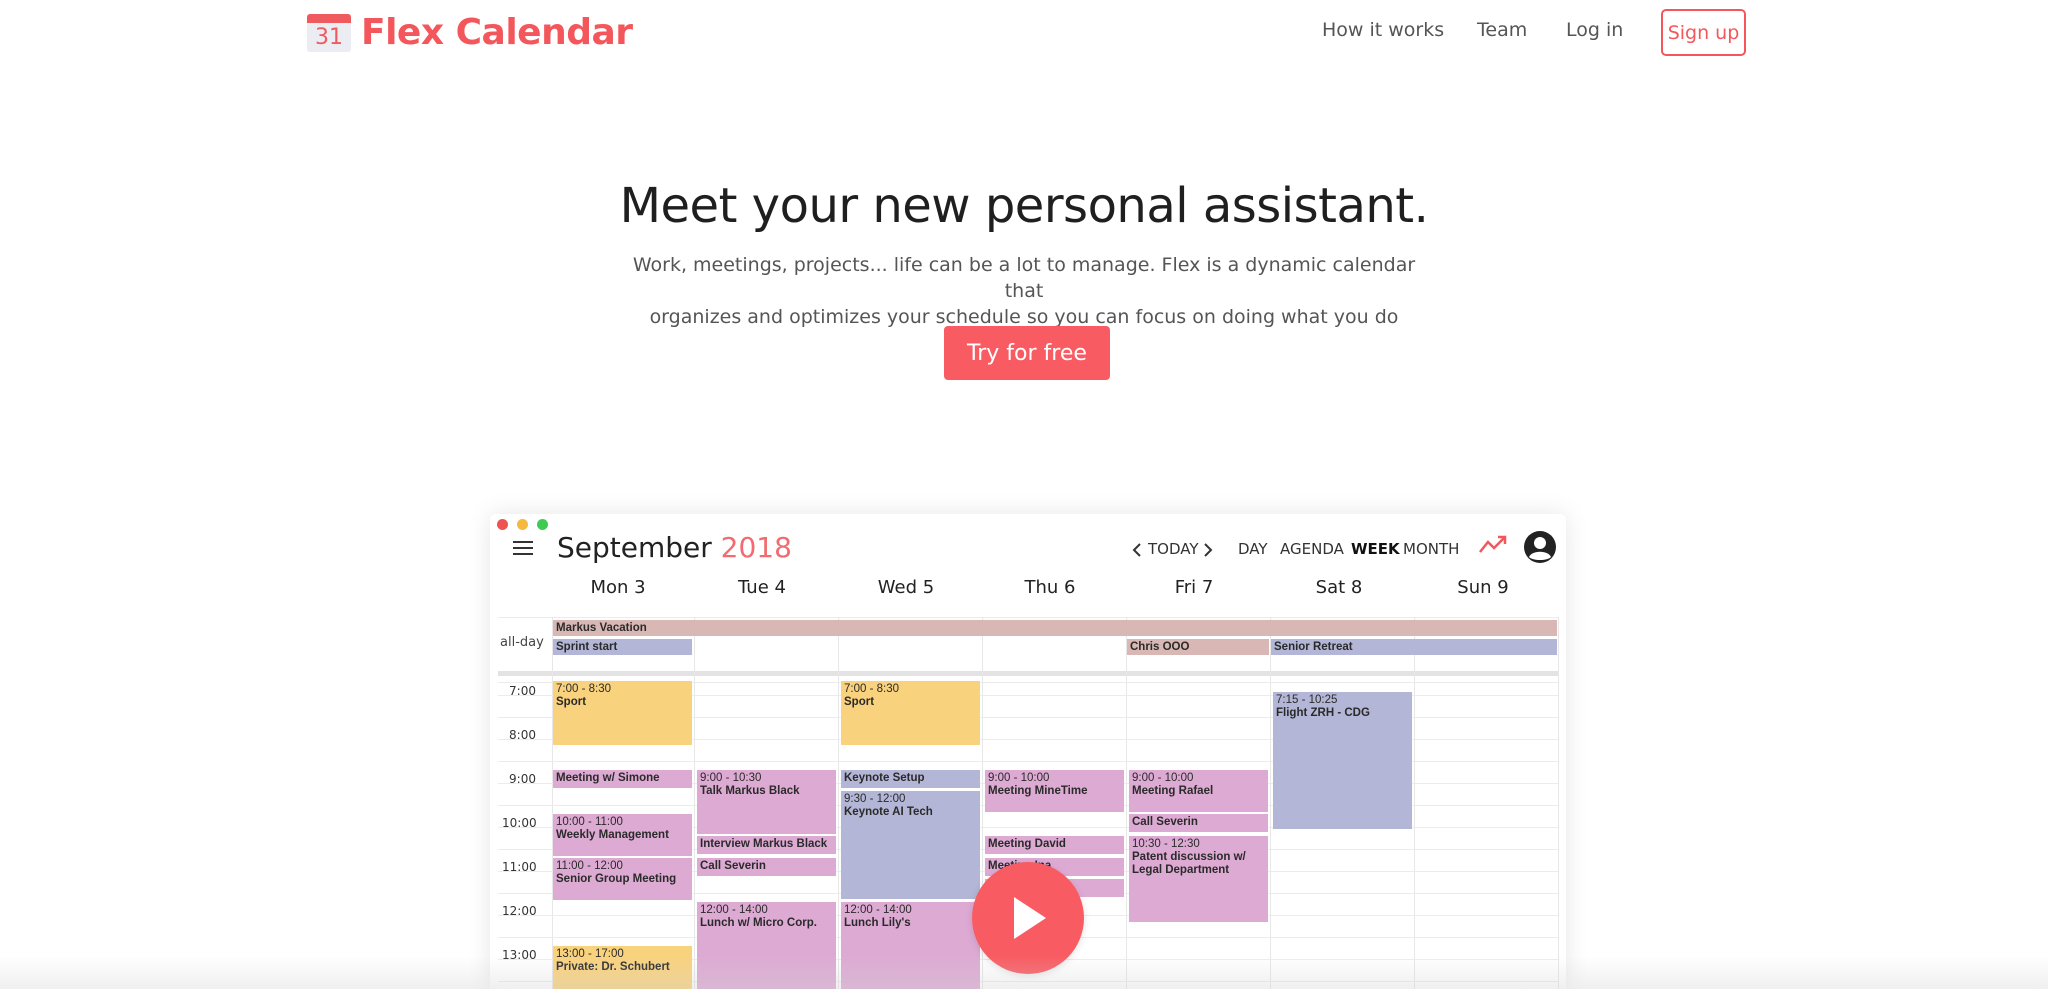  I want to click on allday-event: Sprint start, so click(622, 647).